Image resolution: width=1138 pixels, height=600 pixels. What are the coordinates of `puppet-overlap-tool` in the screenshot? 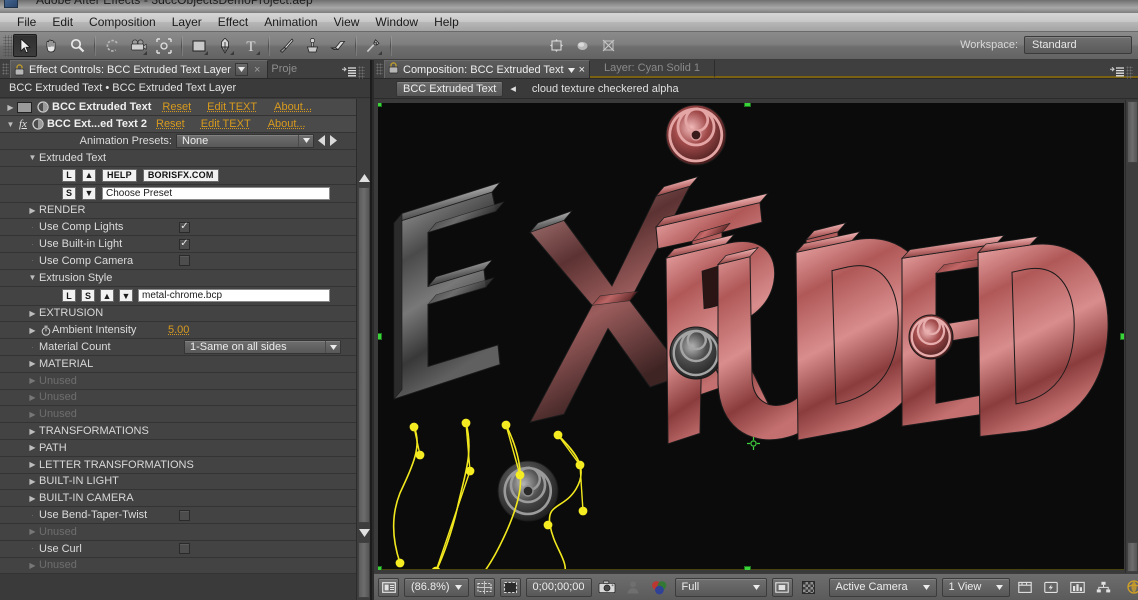 It's located at (582, 45).